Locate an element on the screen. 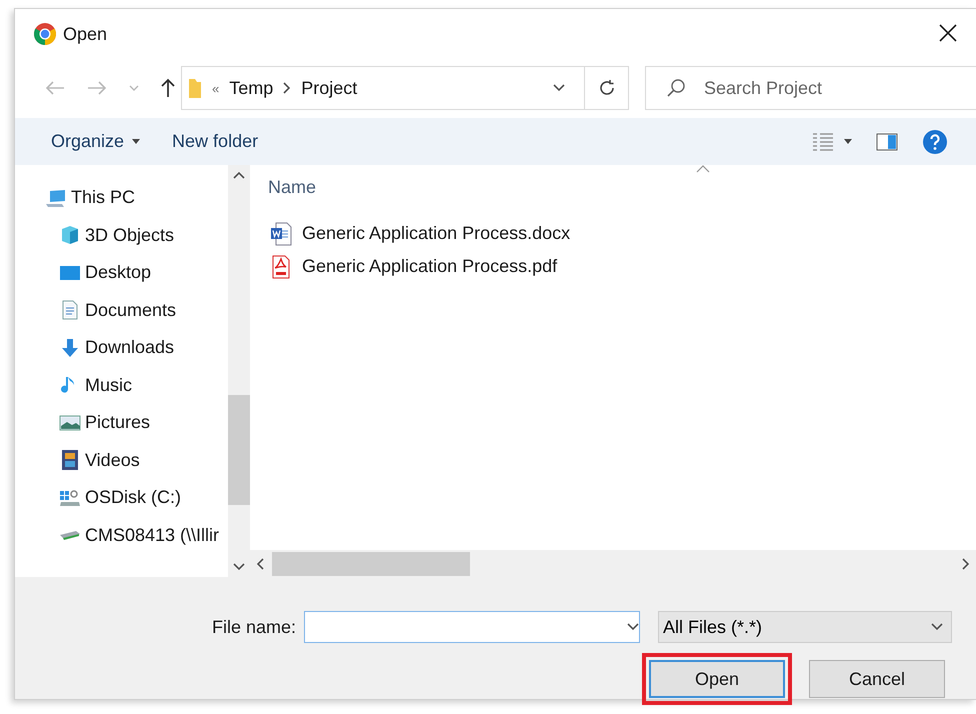 The height and width of the screenshot is (714, 976). nav-item: 3D Objects is located at coordinates (121, 235).